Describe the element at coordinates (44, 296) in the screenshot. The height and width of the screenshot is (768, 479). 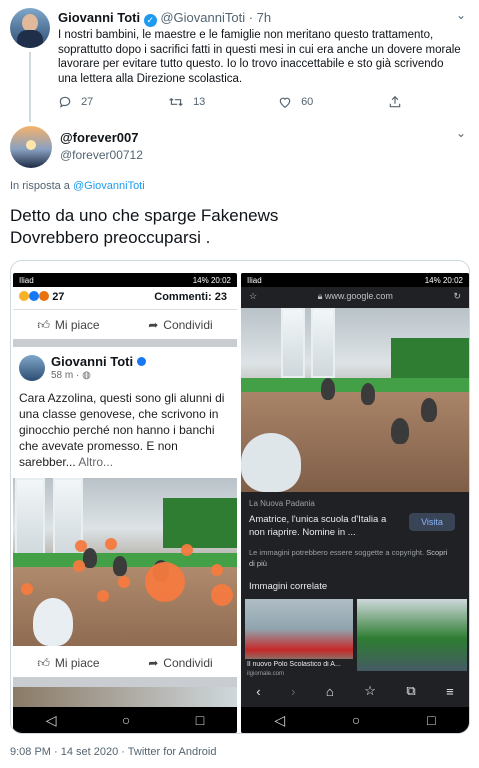
I see `reaction-emoji-icon` at that location.